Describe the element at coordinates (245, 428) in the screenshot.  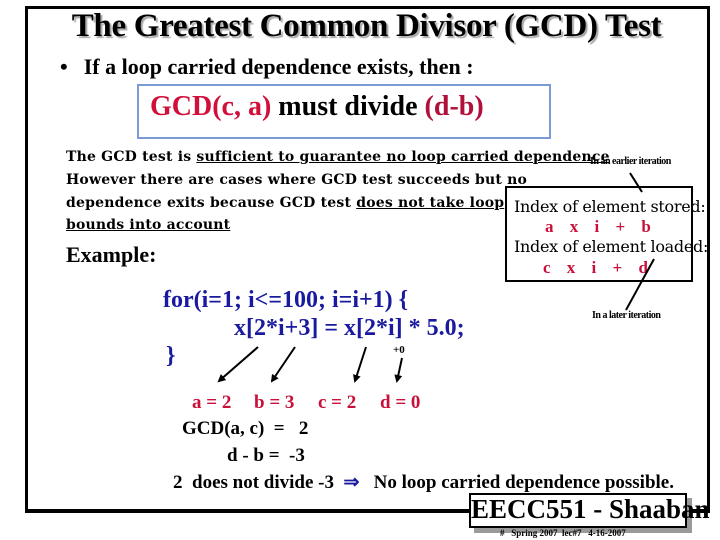
I see `gcd-result: GCD(a, c) = 2` at that location.